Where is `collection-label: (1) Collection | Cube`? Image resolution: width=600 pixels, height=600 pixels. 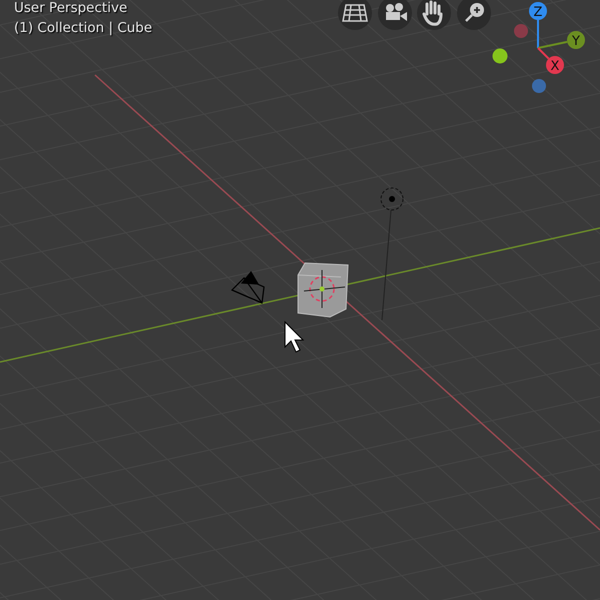
collection-label: (1) Collection | Cube is located at coordinates (83, 28).